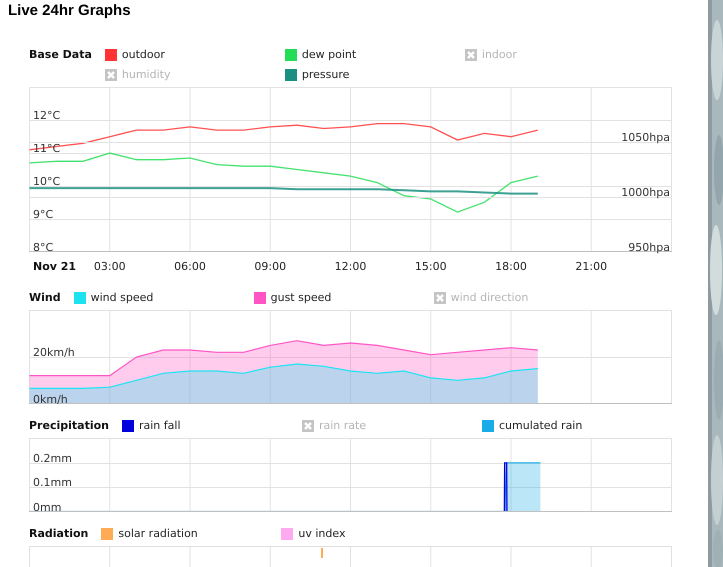 The height and width of the screenshot is (567, 723). I want to click on axis-label: 06:00, so click(190, 266).